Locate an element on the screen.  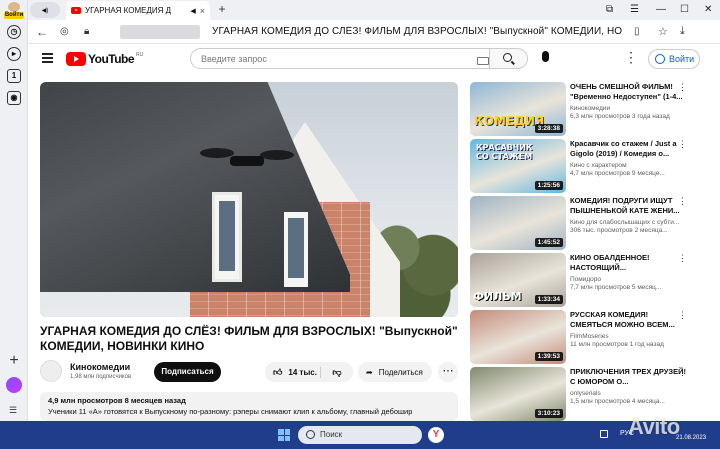
rec-meta: 6,3 млн просмотров 3 года назад is located at coordinates (620, 116).